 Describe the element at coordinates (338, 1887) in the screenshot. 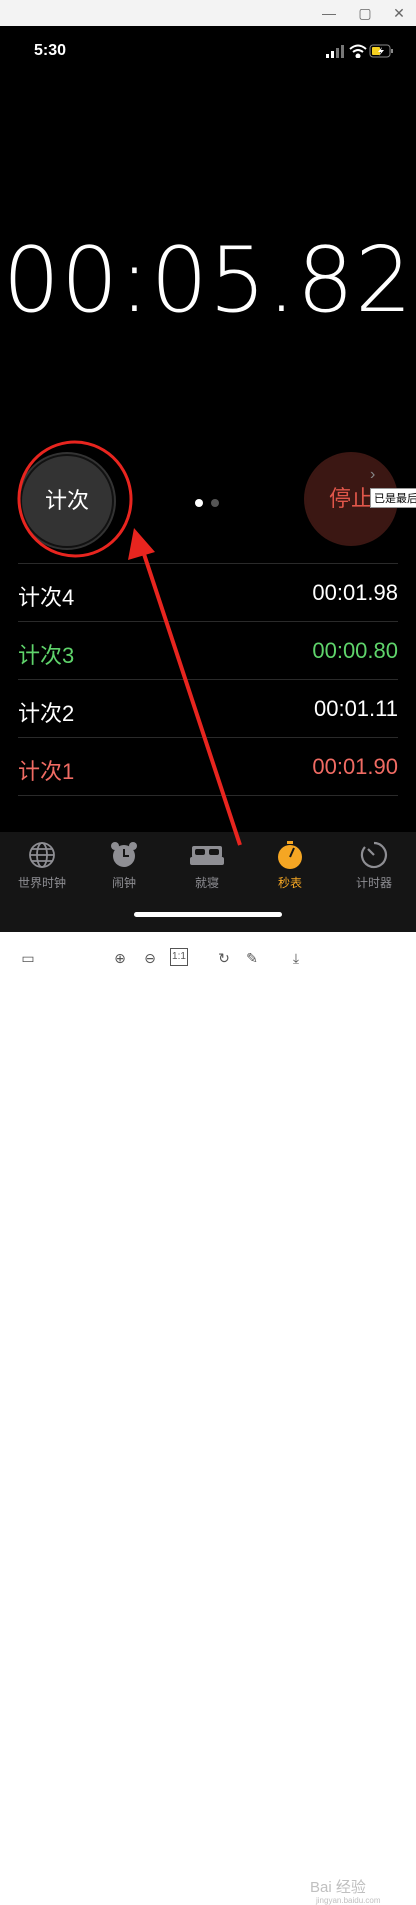

I see `watermark: Bai 经验` at that location.